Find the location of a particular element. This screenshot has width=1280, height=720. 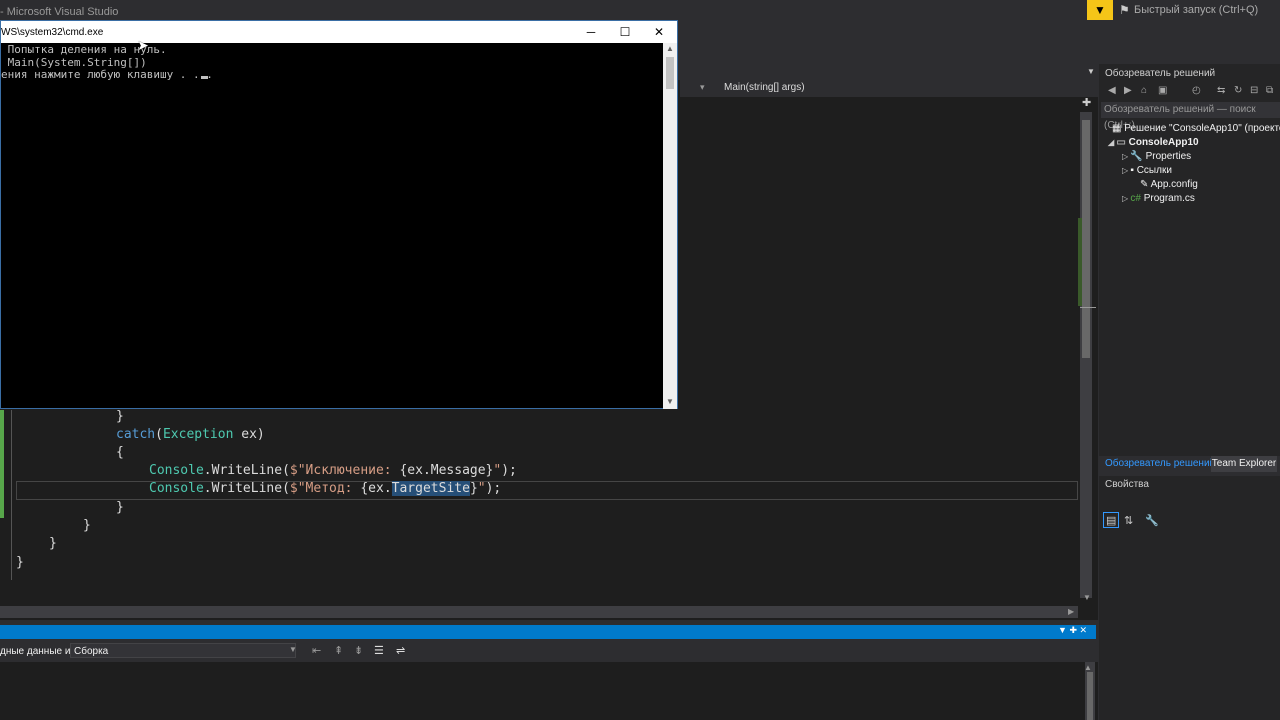

method-dropdown-arrow-icon: ▾ is located at coordinates (702, 87).